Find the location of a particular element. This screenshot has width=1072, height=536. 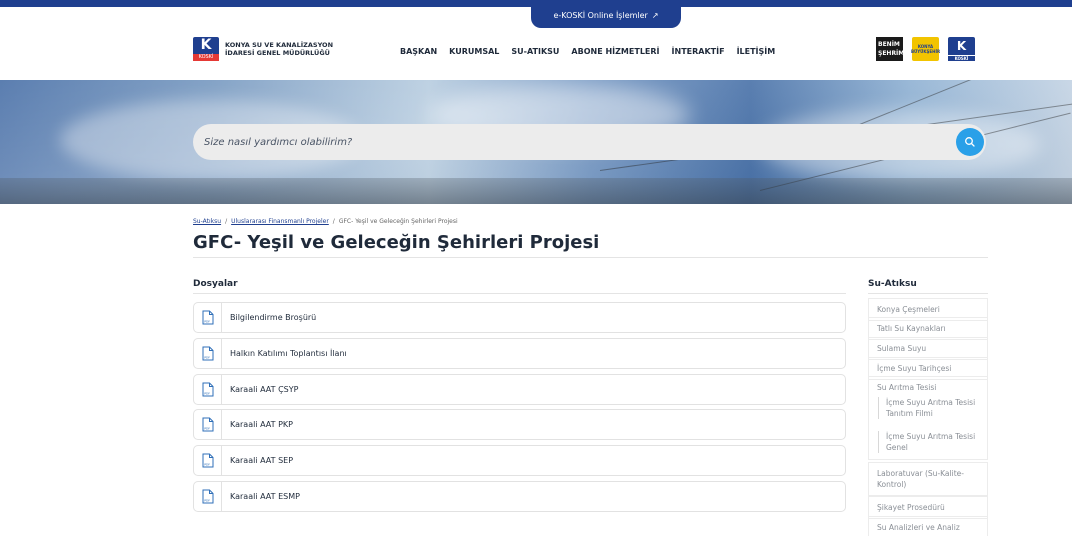

files-divider is located at coordinates (519, 293).